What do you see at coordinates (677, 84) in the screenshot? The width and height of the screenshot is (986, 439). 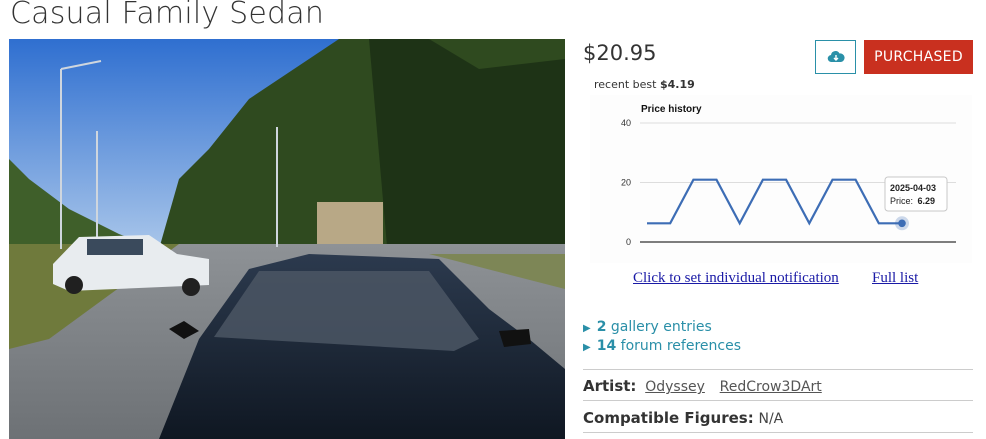 I see `recent-best-value: $4.19` at bounding box center [677, 84].